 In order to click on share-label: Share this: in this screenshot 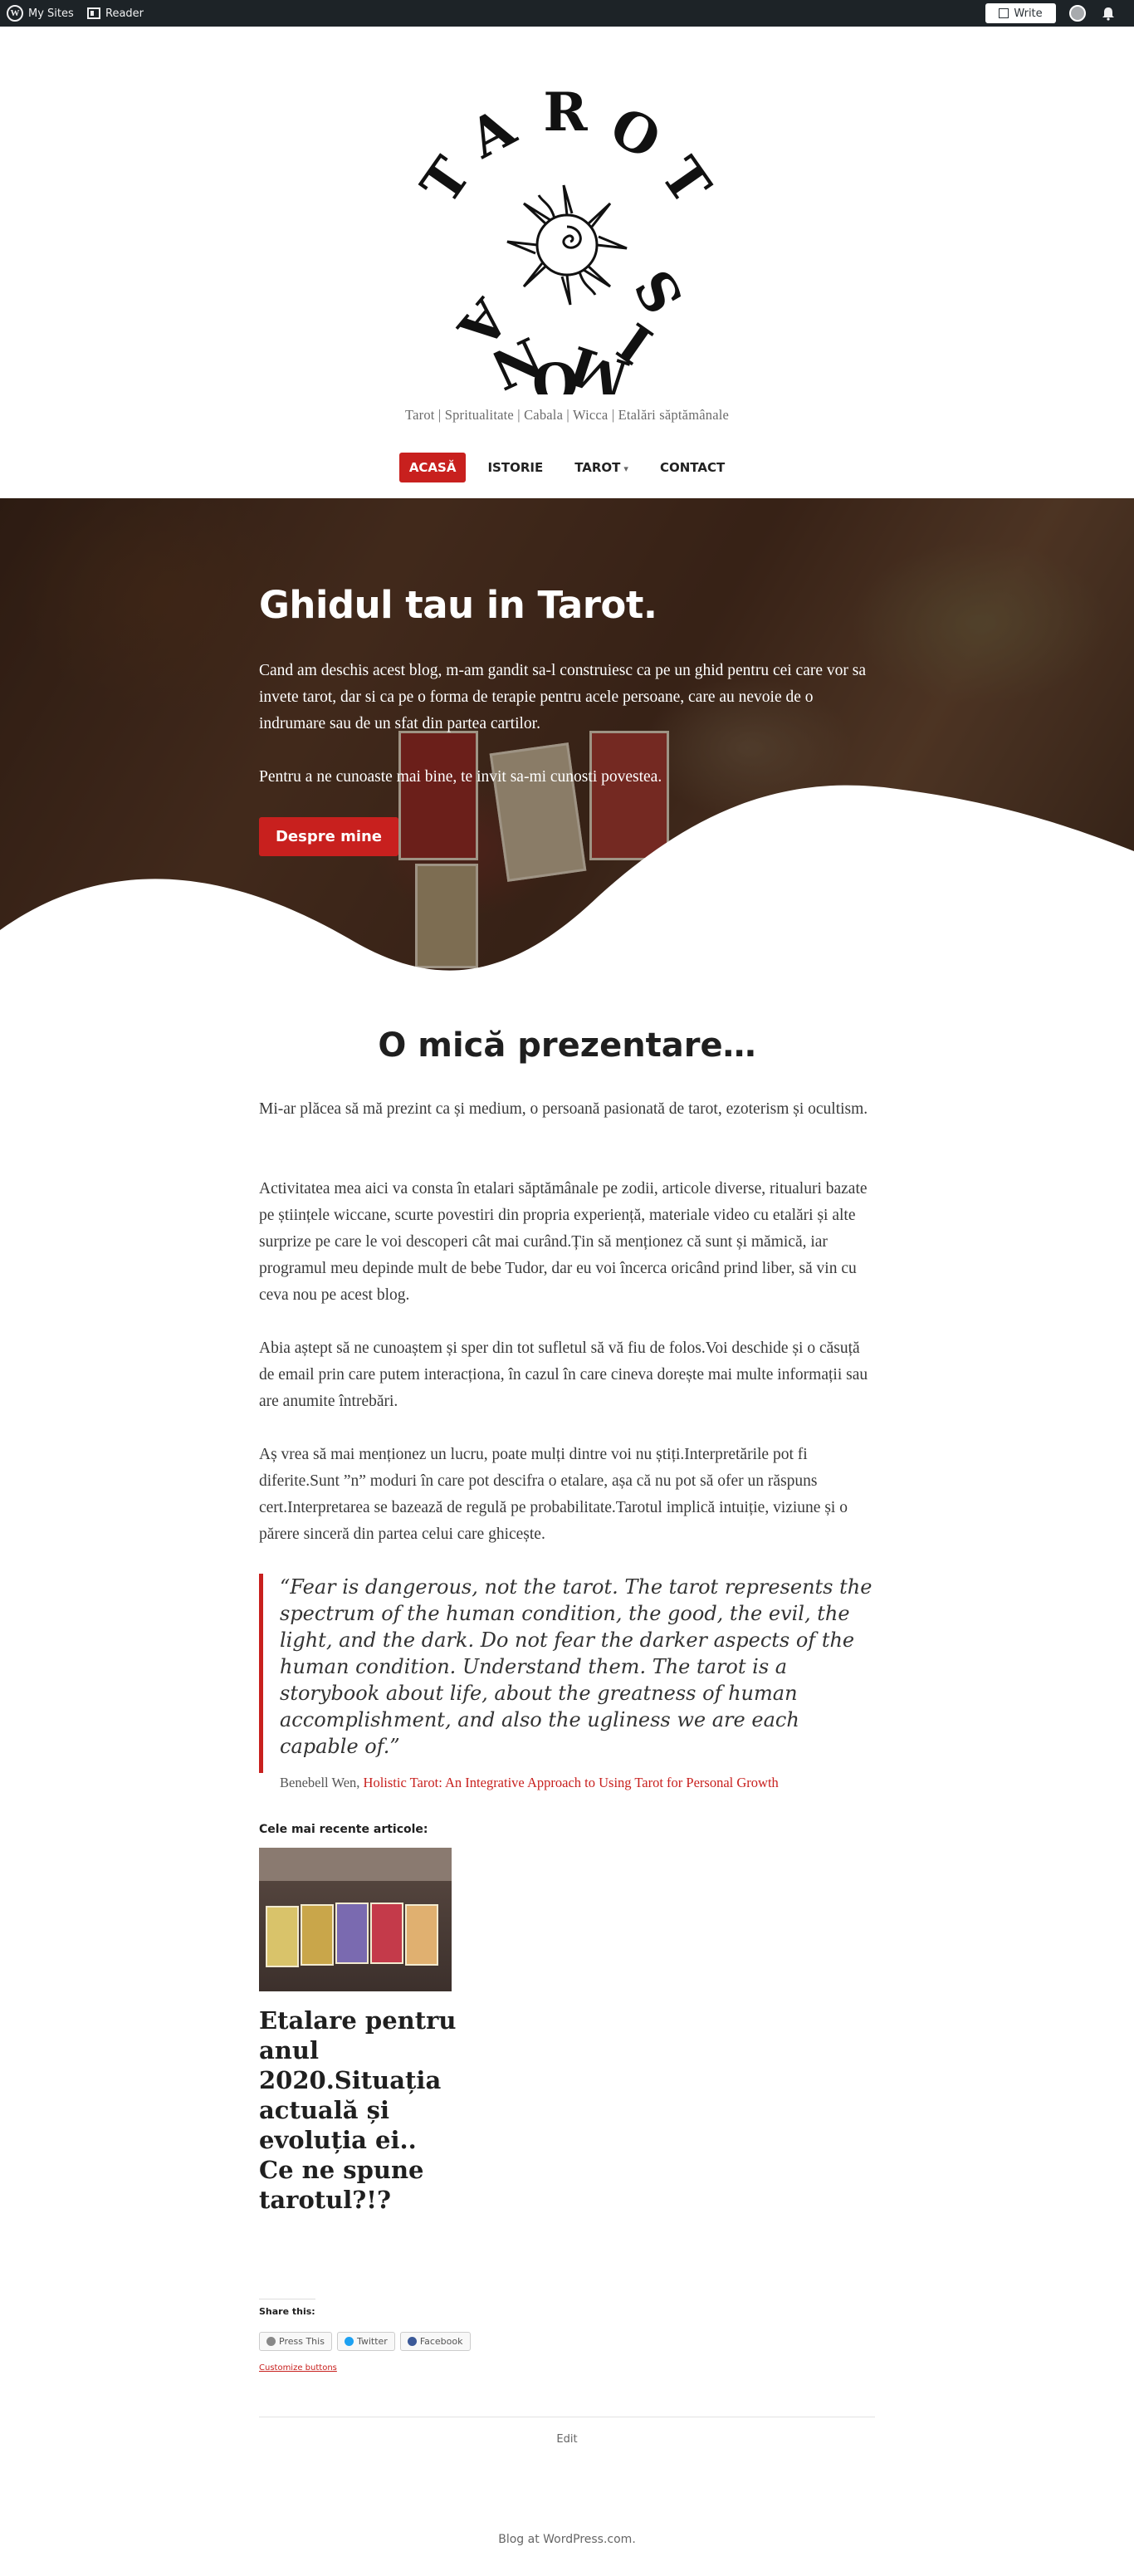, I will do `click(287, 2308)`.